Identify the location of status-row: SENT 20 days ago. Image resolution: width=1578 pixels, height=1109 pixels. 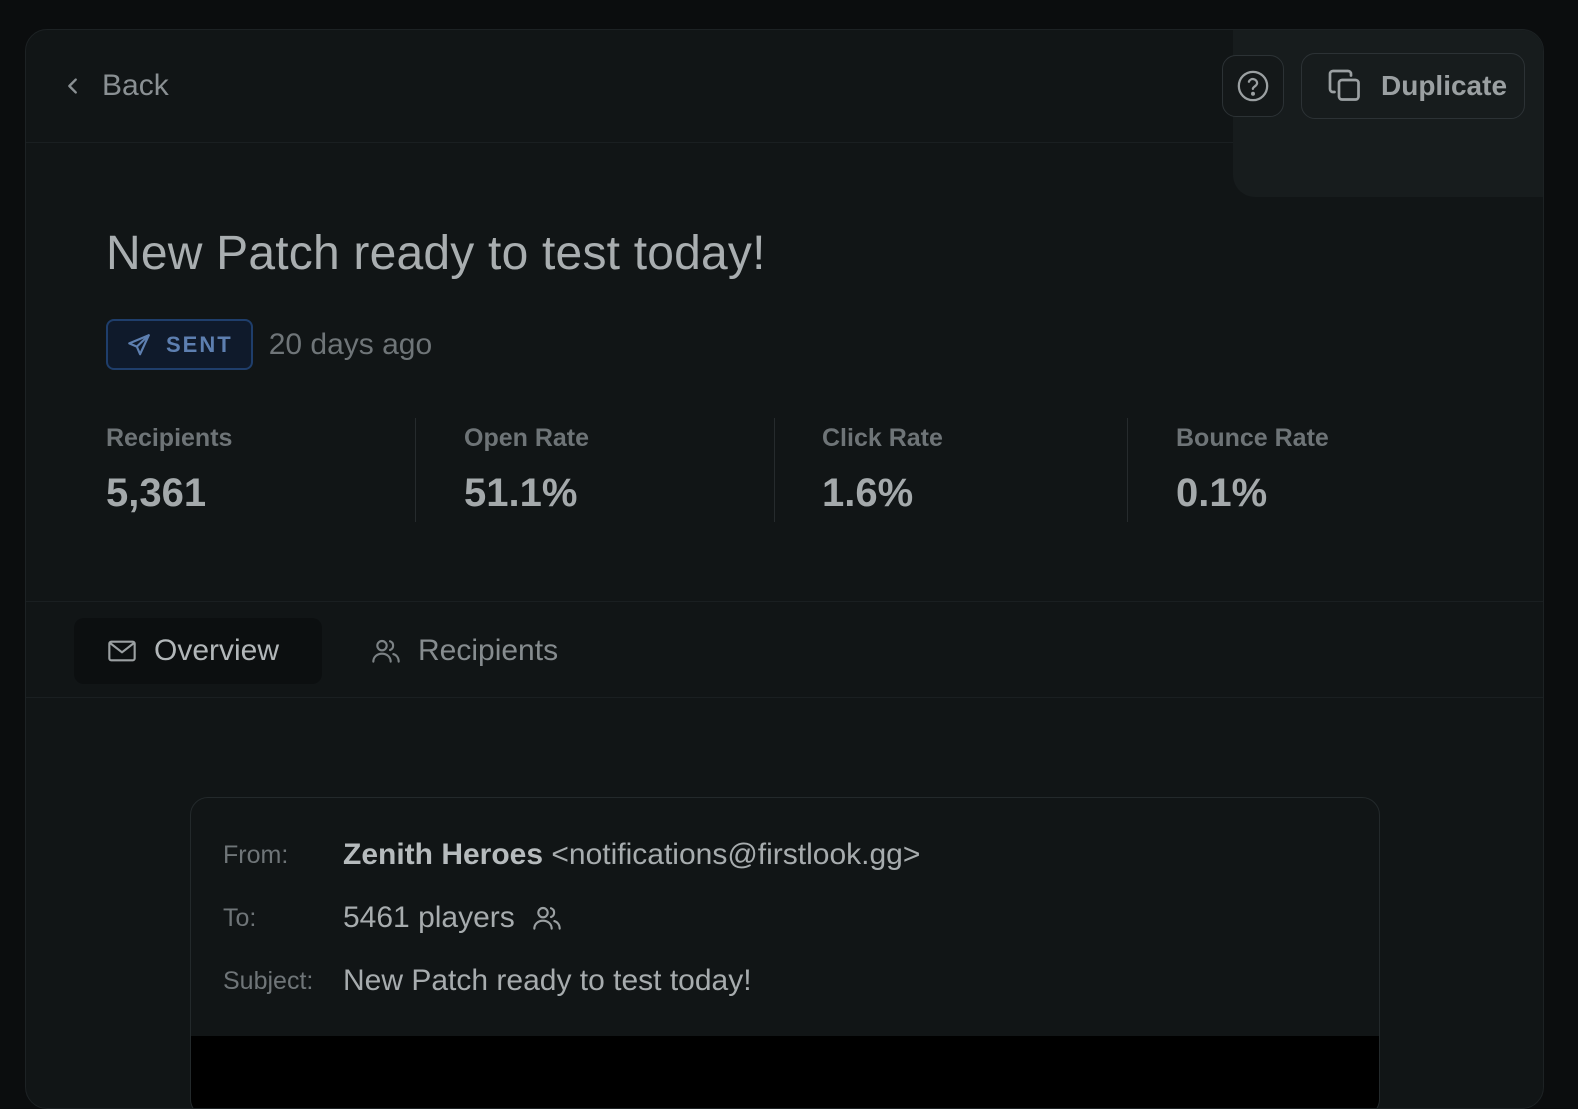
(269, 344).